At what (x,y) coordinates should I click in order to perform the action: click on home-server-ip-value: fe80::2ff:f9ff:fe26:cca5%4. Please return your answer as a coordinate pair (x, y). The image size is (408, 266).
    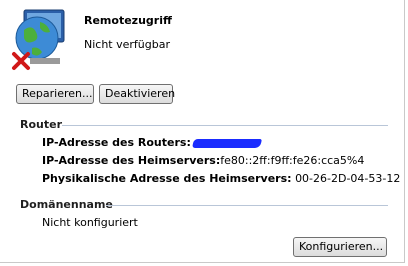
    Looking at the image, I should click on (292, 160).